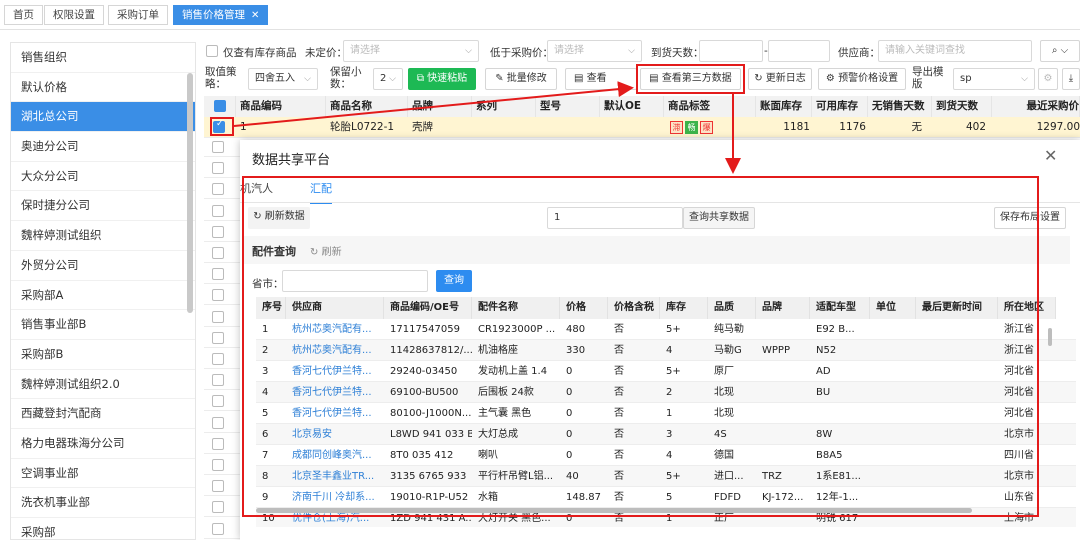 The height and width of the screenshot is (540, 1080). I want to click on sidebar-item: 采购部B, so click(103, 355).